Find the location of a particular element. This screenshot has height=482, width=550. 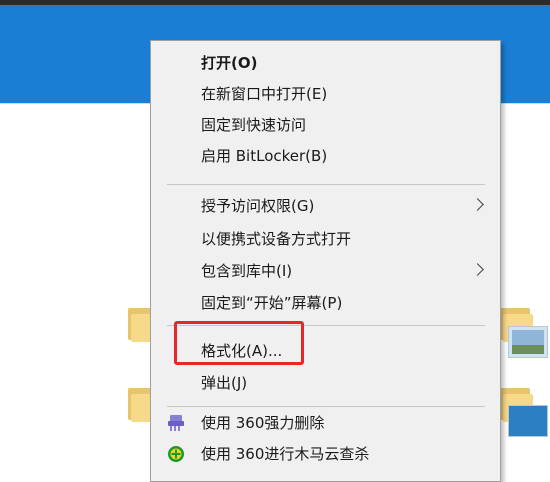

menu-item-pin-to-start: 固定到“开始”屏幕(P) is located at coordinates (325, 303).